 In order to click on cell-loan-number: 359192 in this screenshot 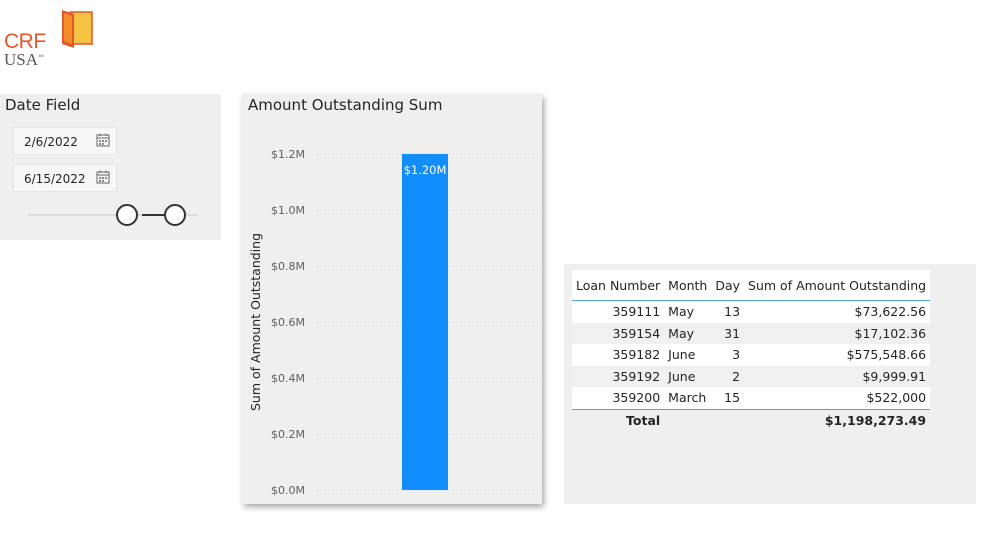, I will do `click(618, 376)`.